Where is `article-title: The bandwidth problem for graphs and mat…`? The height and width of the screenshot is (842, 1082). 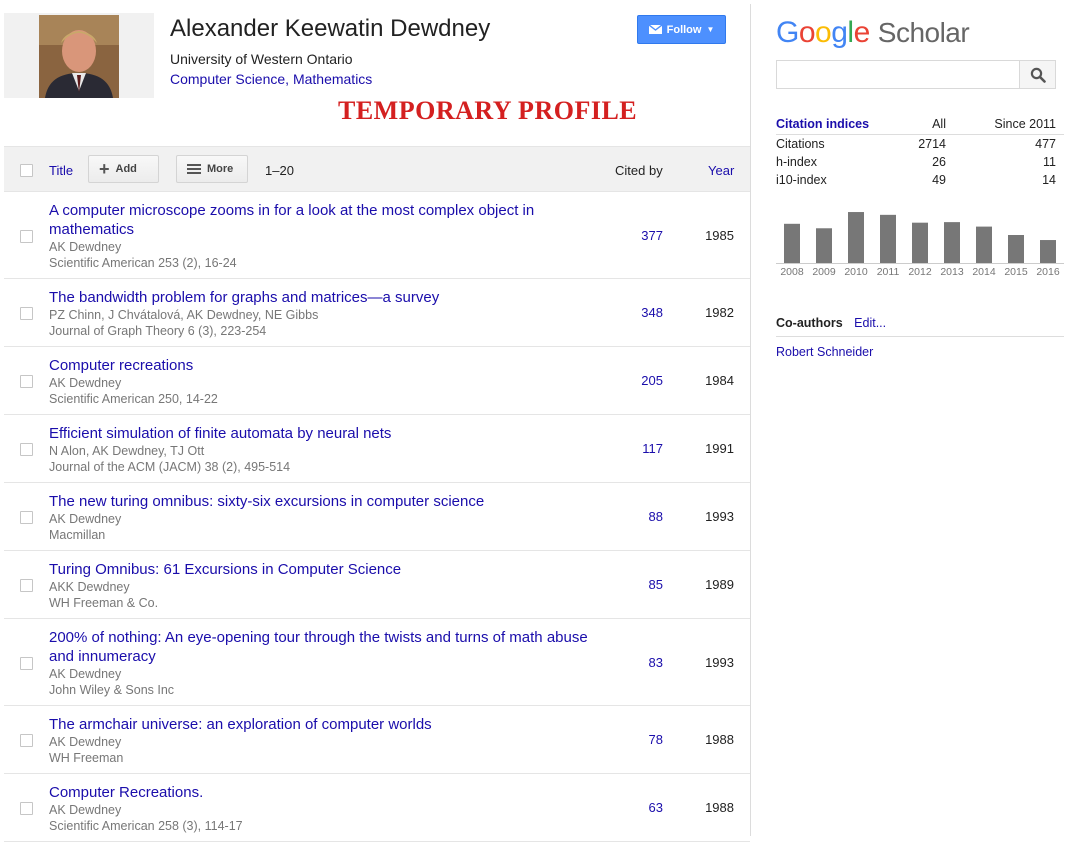 article-title: The bandwidth problem for graphs and mat… is located at coordinates (244, 297).